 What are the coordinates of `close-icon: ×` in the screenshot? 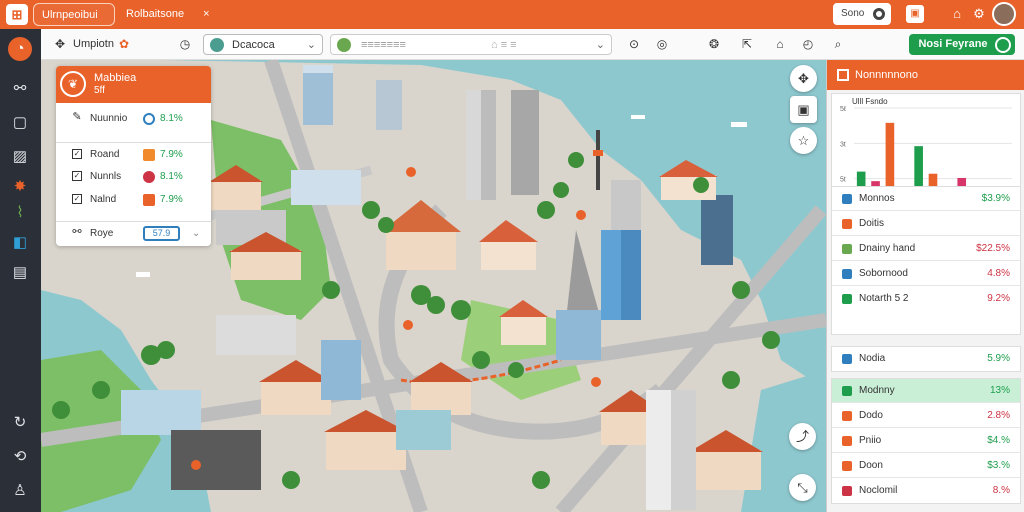 It's located at (206, 14).